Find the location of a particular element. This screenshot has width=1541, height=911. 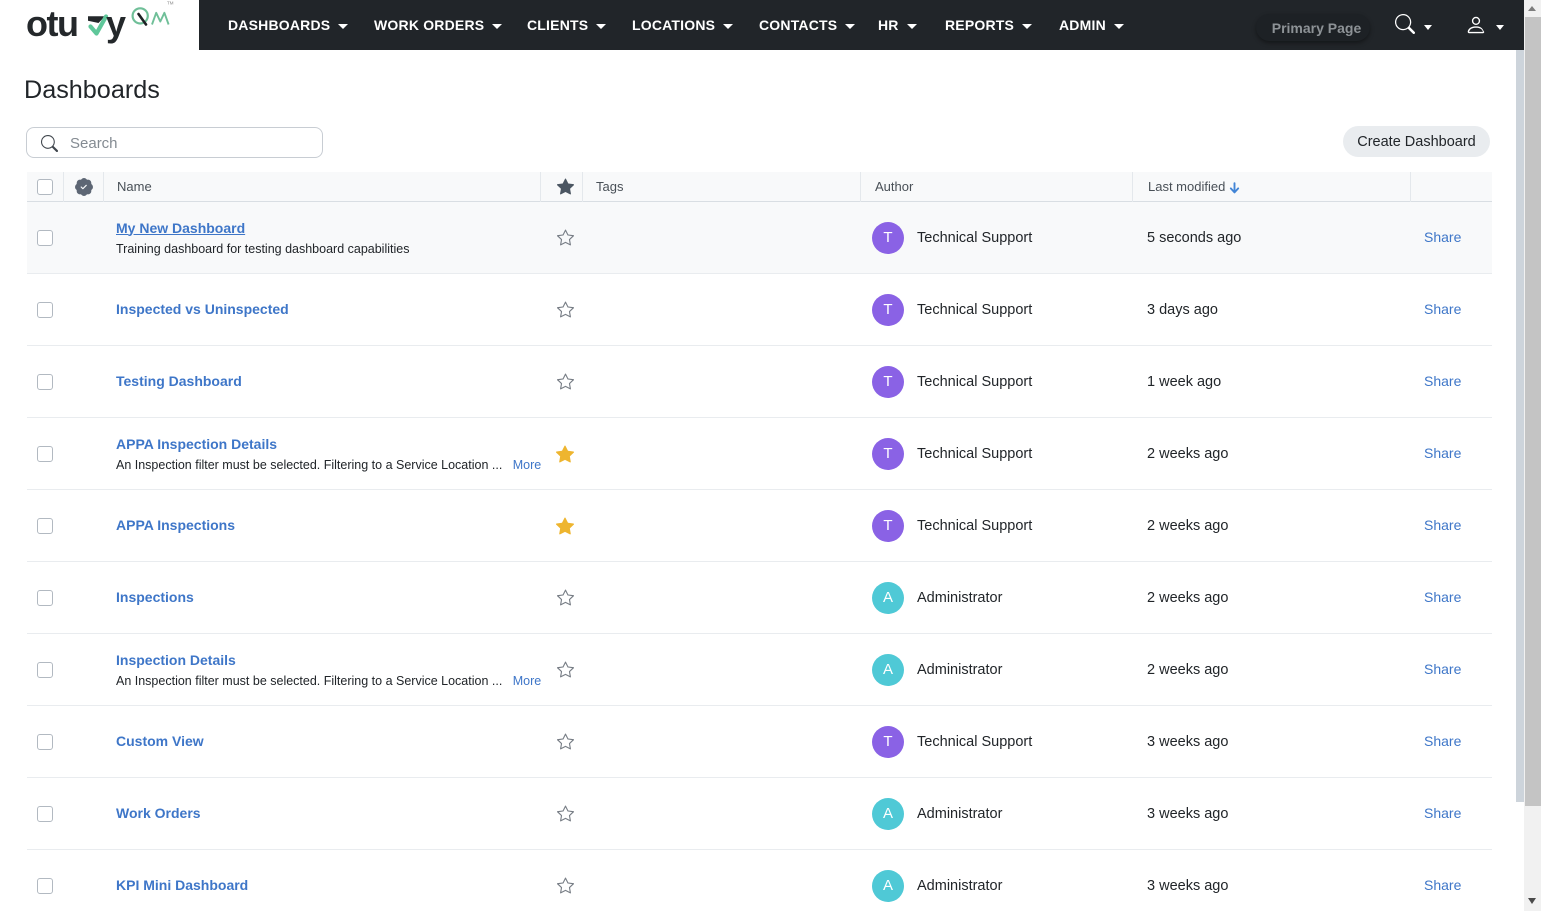

svg-text: TM is located at coordinates (170, 3).